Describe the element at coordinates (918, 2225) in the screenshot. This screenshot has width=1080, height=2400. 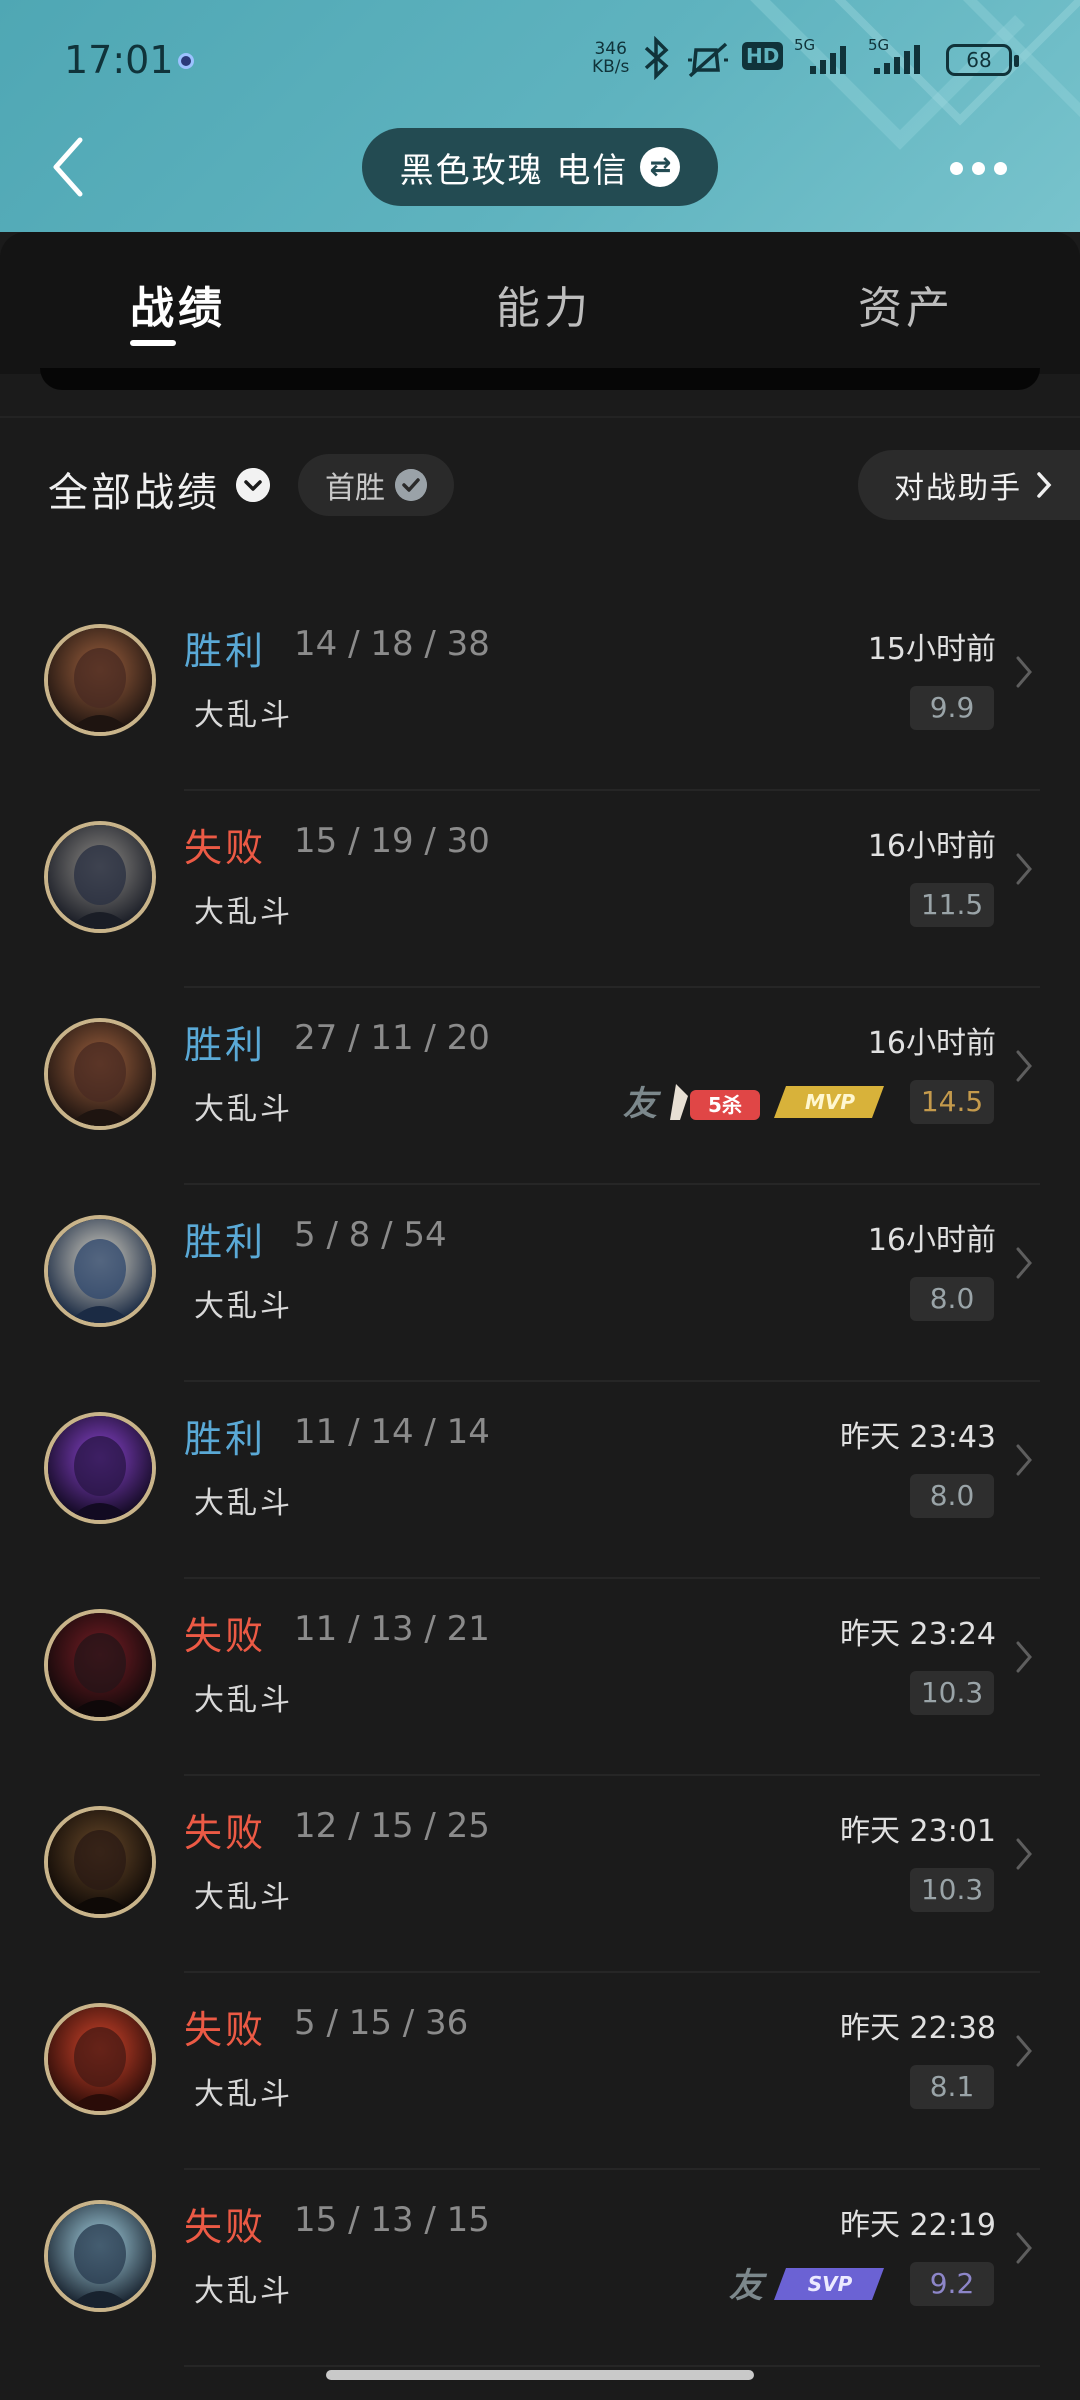
I see `match-time: 昨天 22:19` at that location.